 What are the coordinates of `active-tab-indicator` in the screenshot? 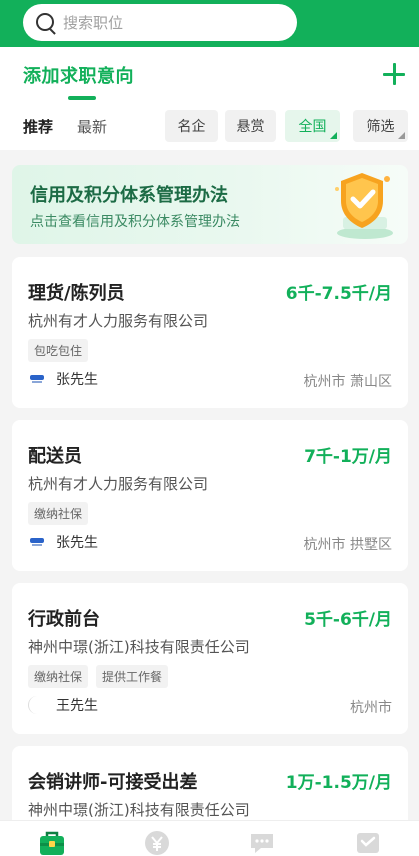 It's located at (82, 98).